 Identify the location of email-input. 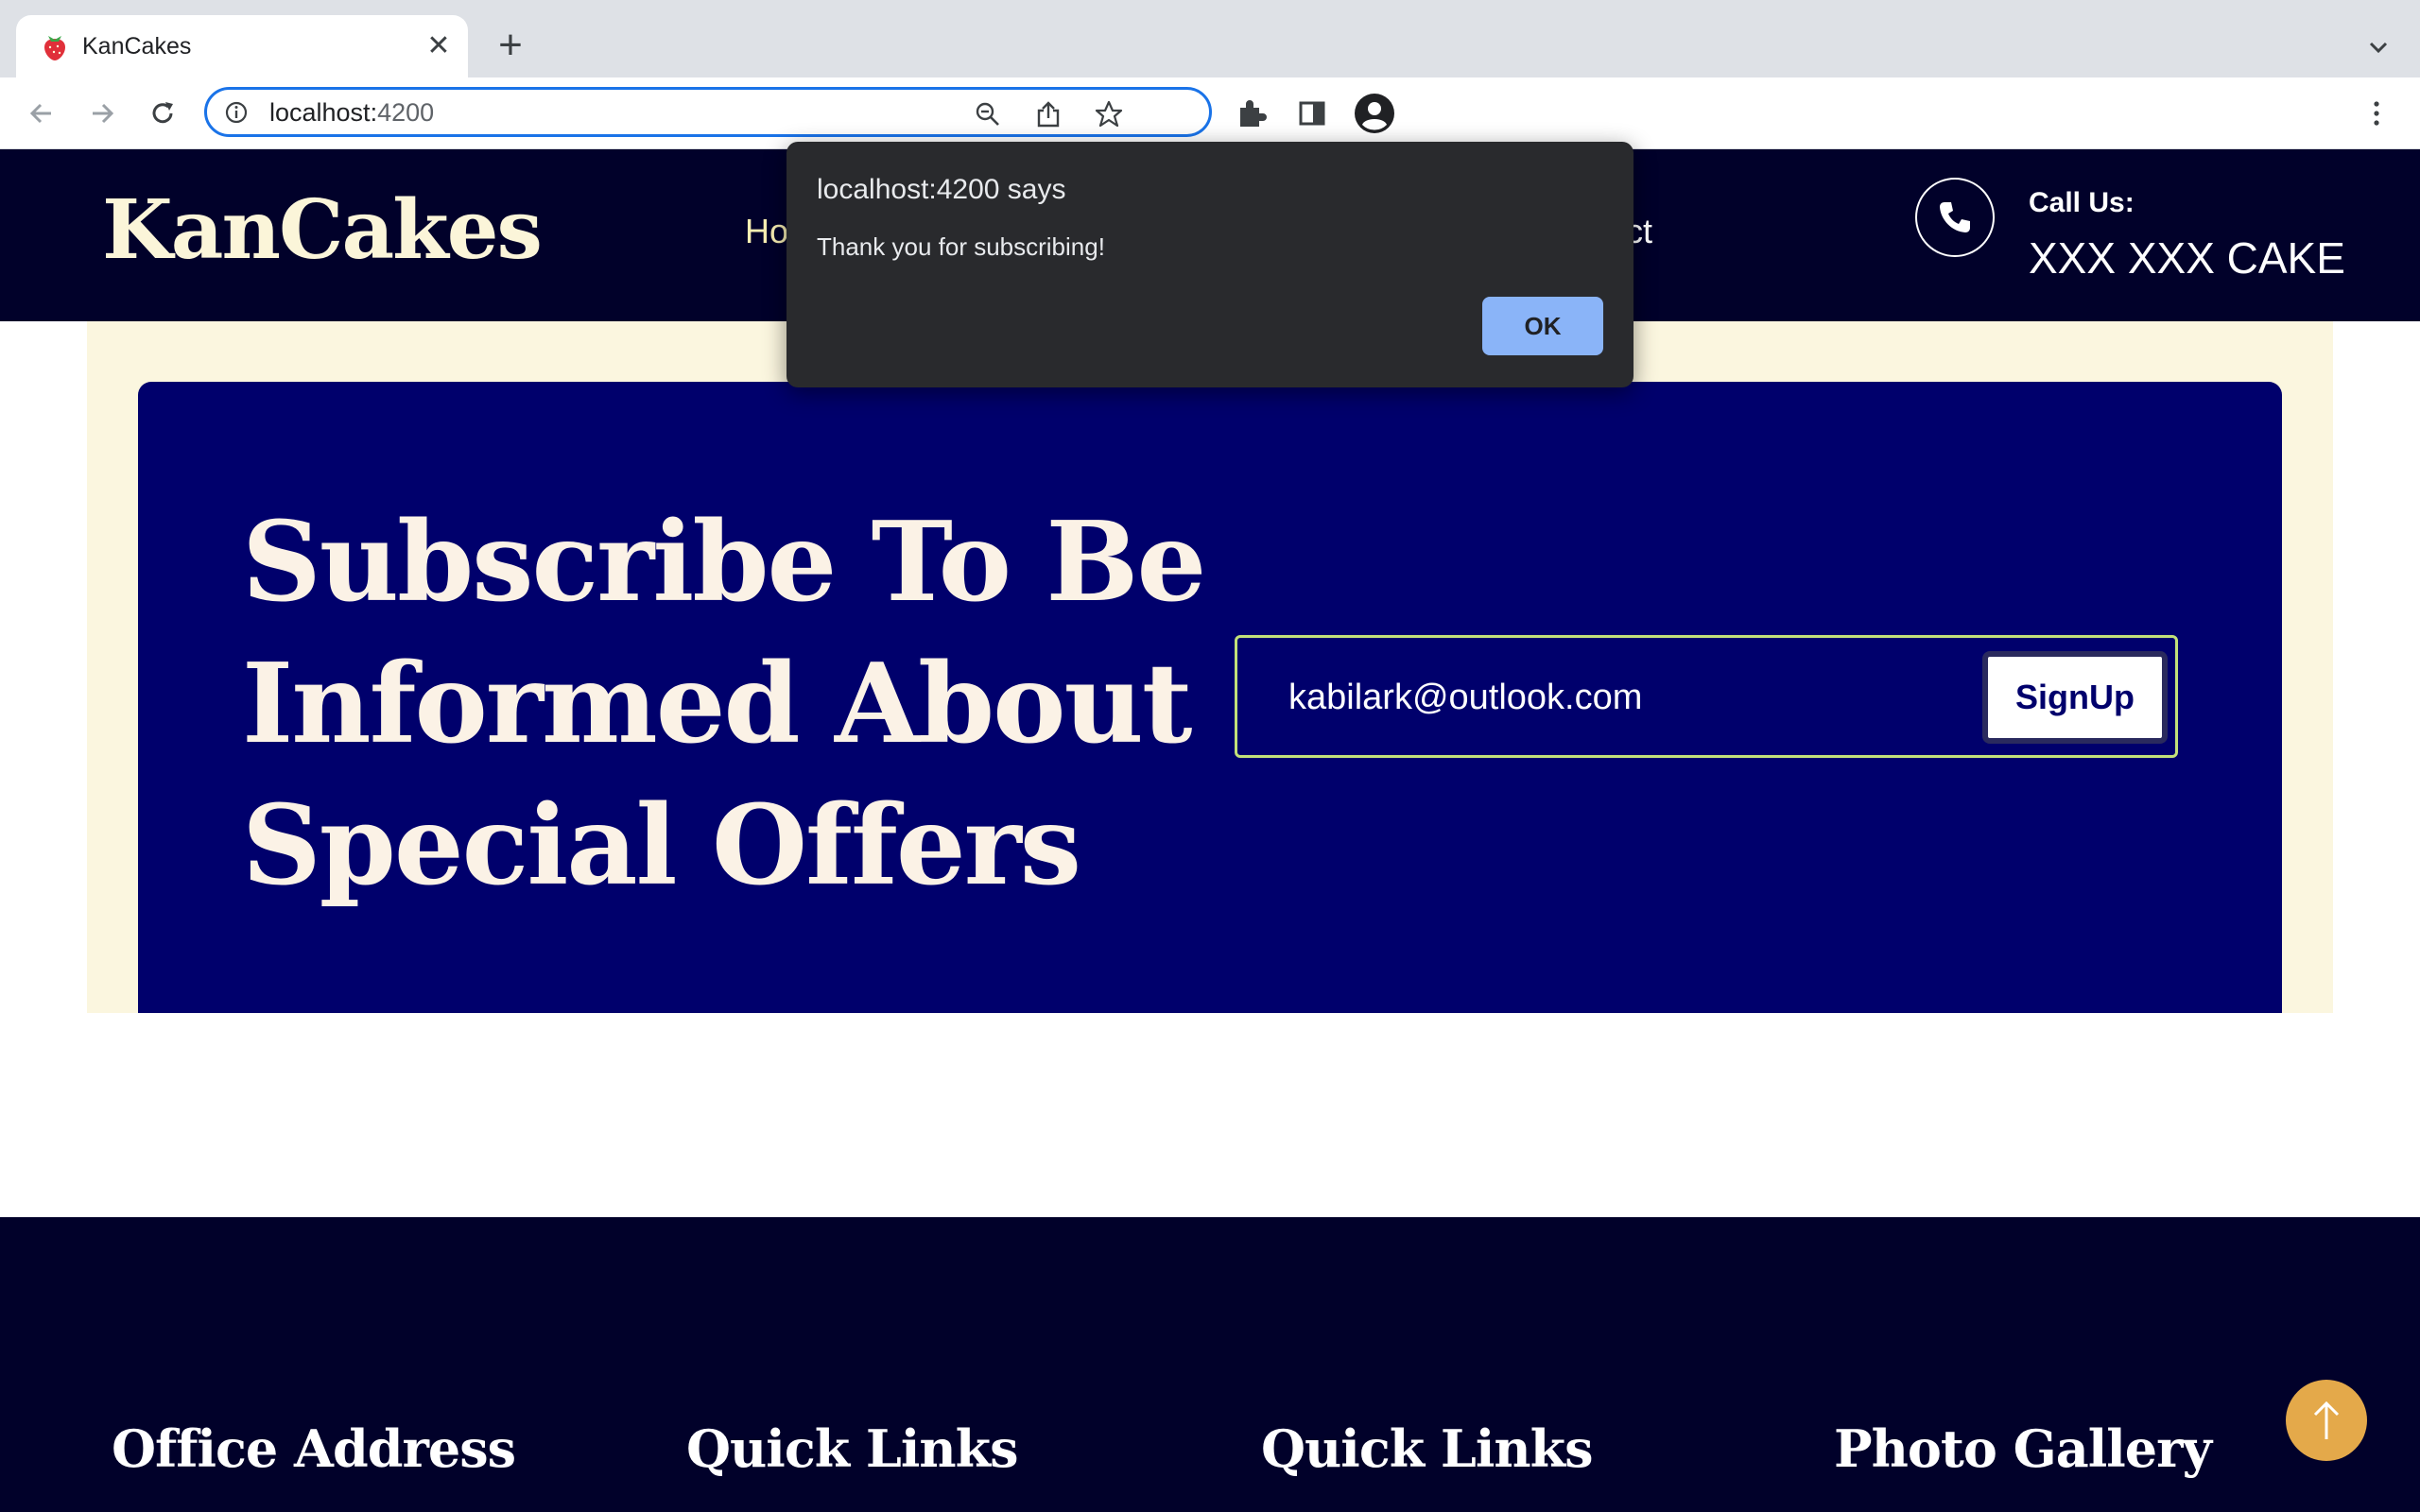
(1601, 697).